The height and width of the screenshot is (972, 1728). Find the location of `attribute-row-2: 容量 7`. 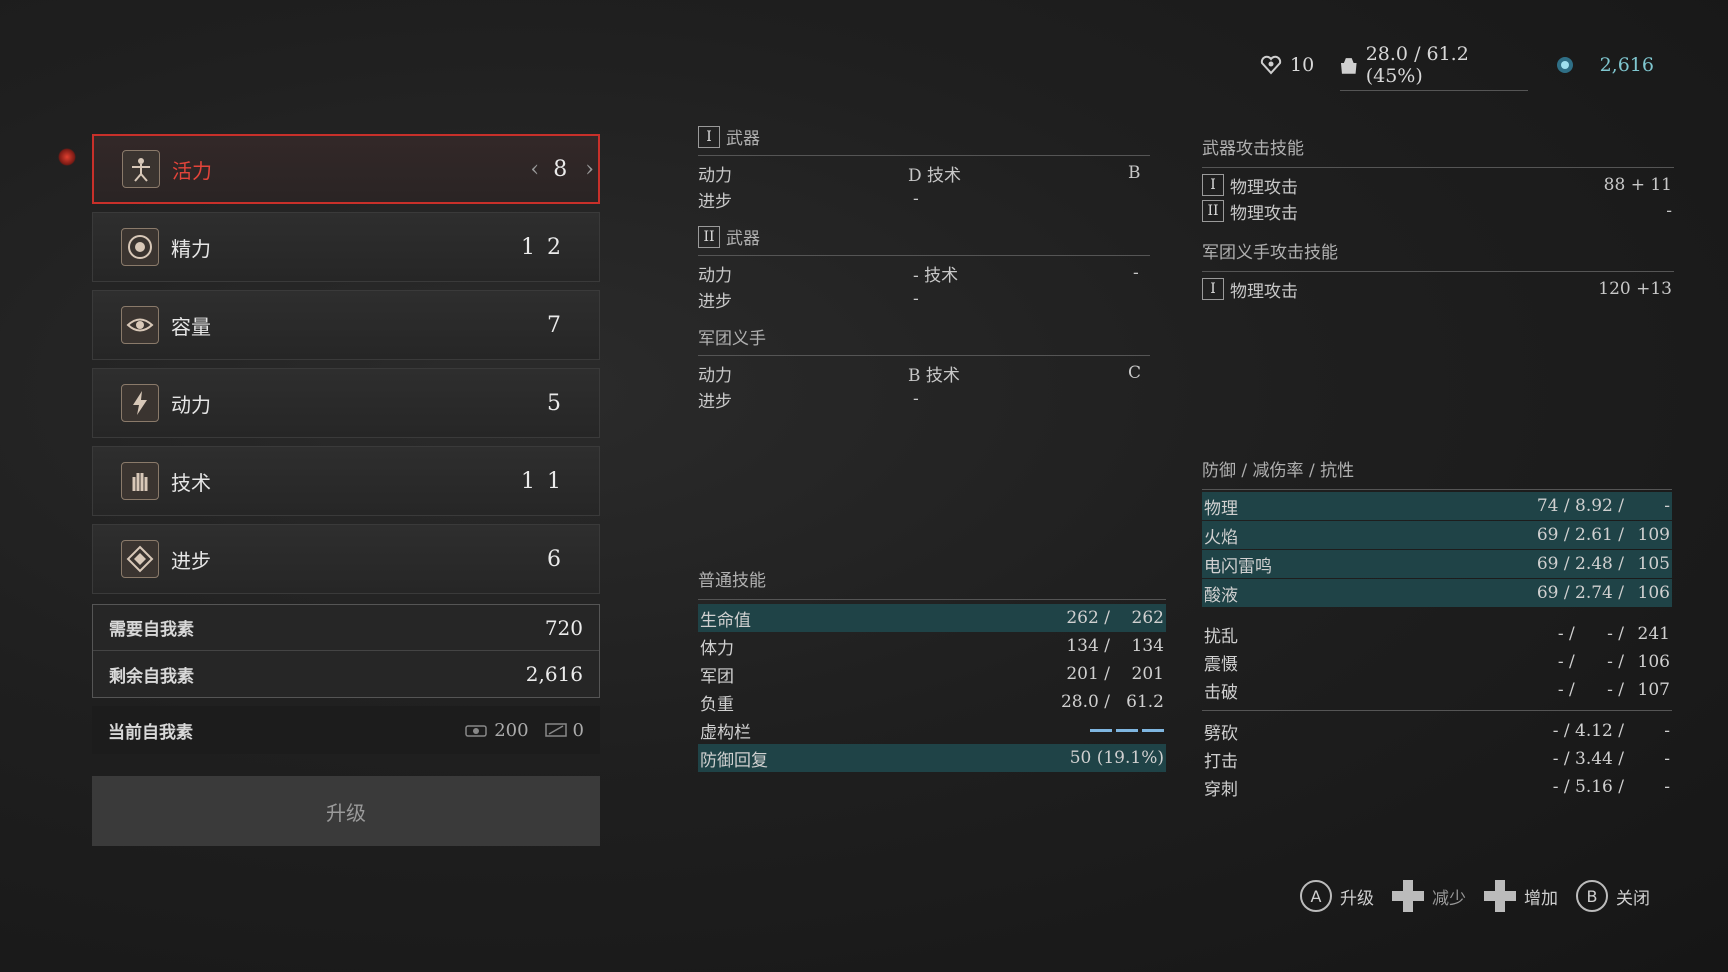

attribute-row-2: 容量 7 is located at coordinates (346, 325).